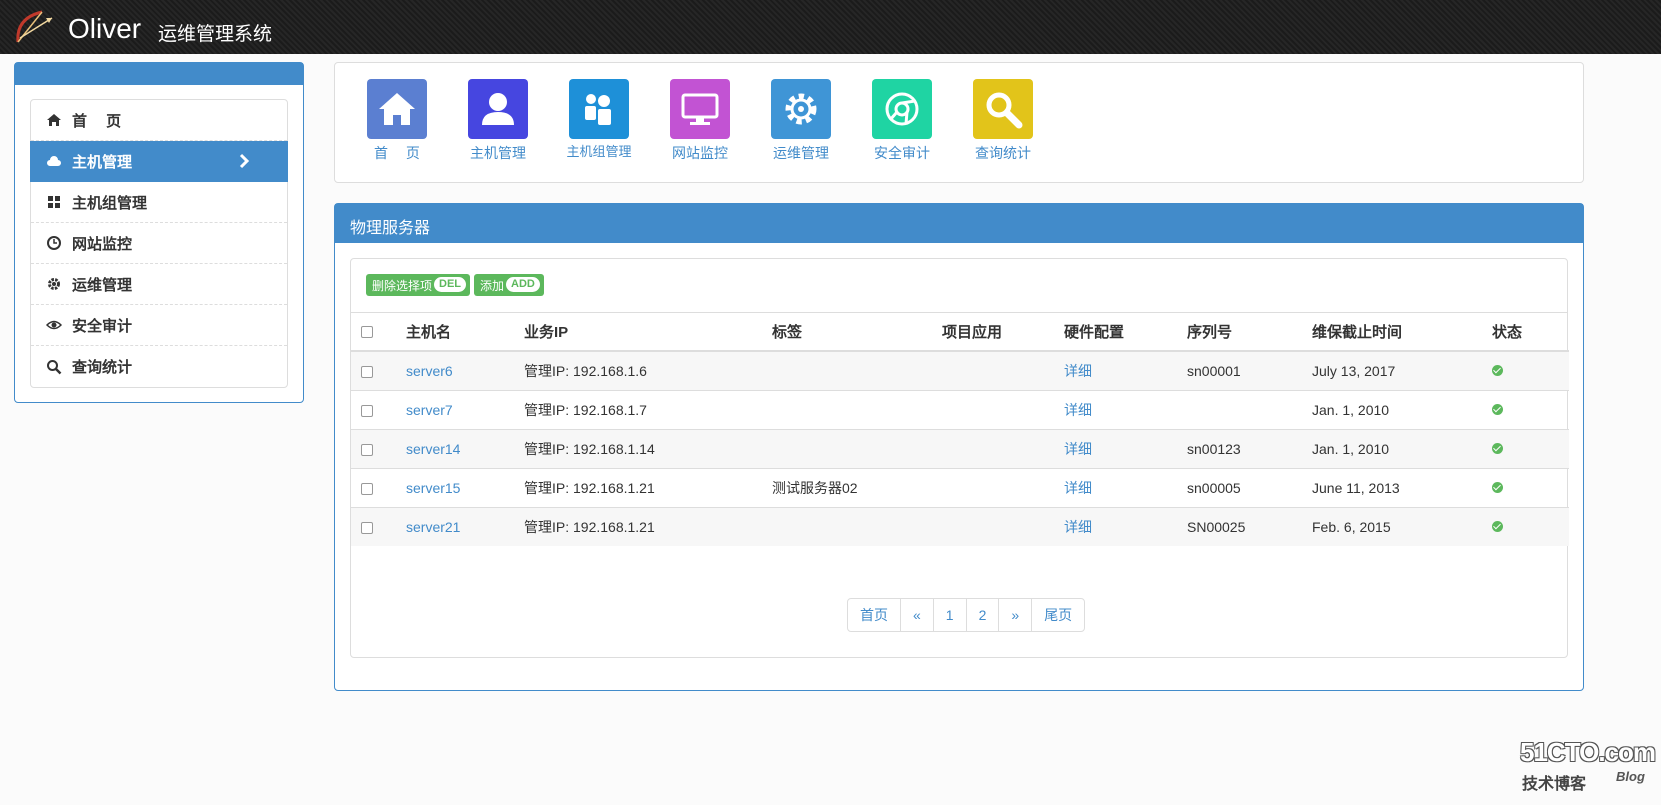  What do you see at coordinates (1249, 449) in the screenshot?
I see `serial-cell: sn00123` at bounding box center [1249, 449].